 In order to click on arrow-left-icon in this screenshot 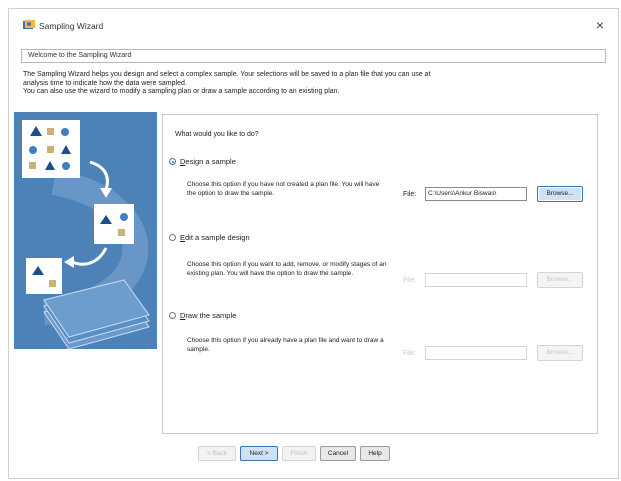, I will do `click(89, 256)`.